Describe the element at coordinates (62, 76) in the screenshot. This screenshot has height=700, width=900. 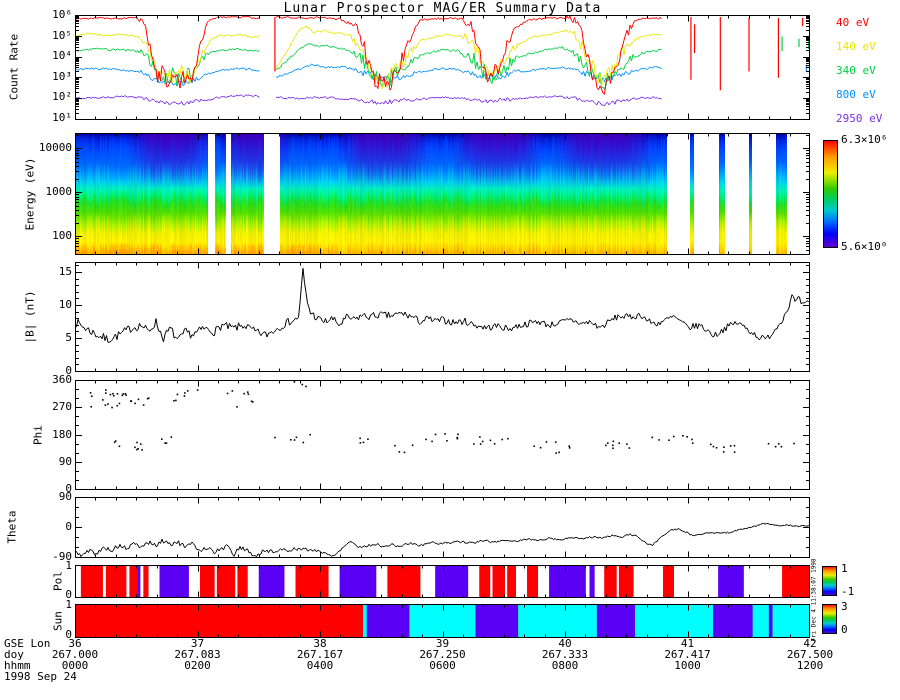
I see `count-rate-ytick: 10³` at that location.